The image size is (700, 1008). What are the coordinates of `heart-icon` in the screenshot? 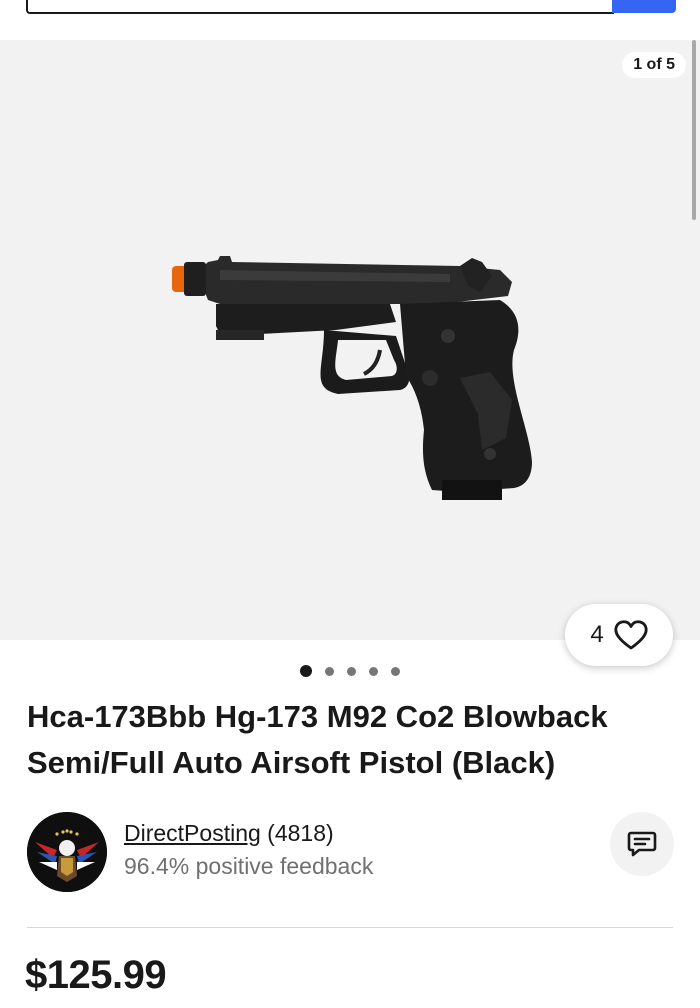 It's located at (631, 635).